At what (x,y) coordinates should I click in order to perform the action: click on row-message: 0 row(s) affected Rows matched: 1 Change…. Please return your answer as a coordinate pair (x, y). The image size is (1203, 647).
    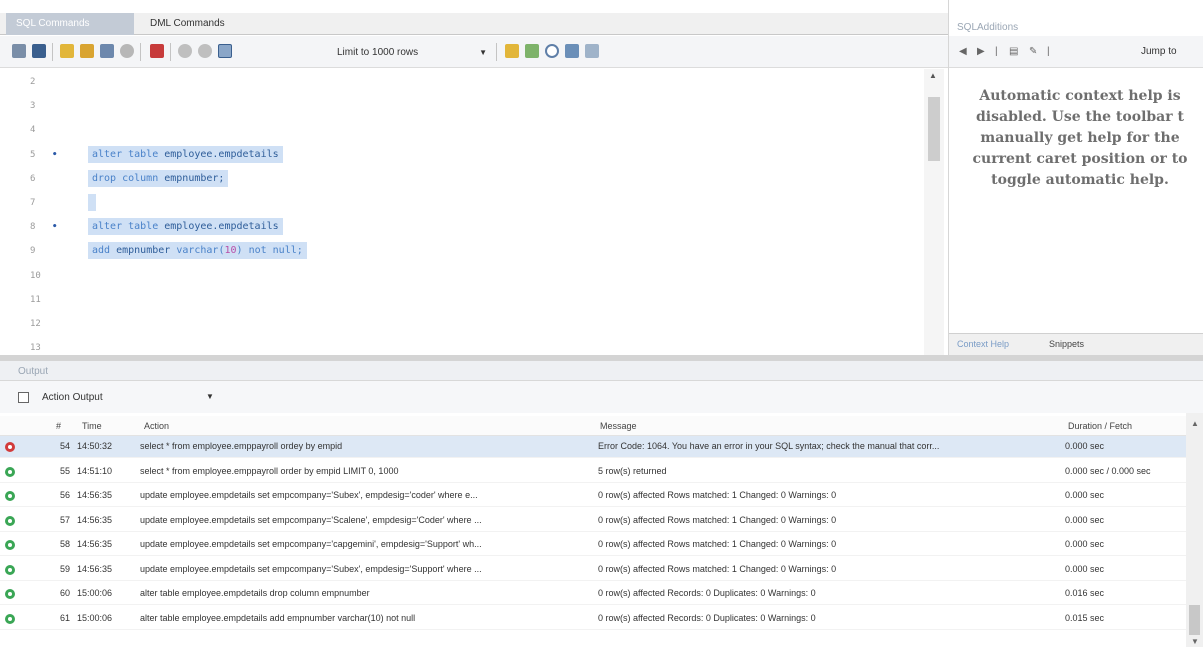
    Looking at the image, I should click on (717, 519).